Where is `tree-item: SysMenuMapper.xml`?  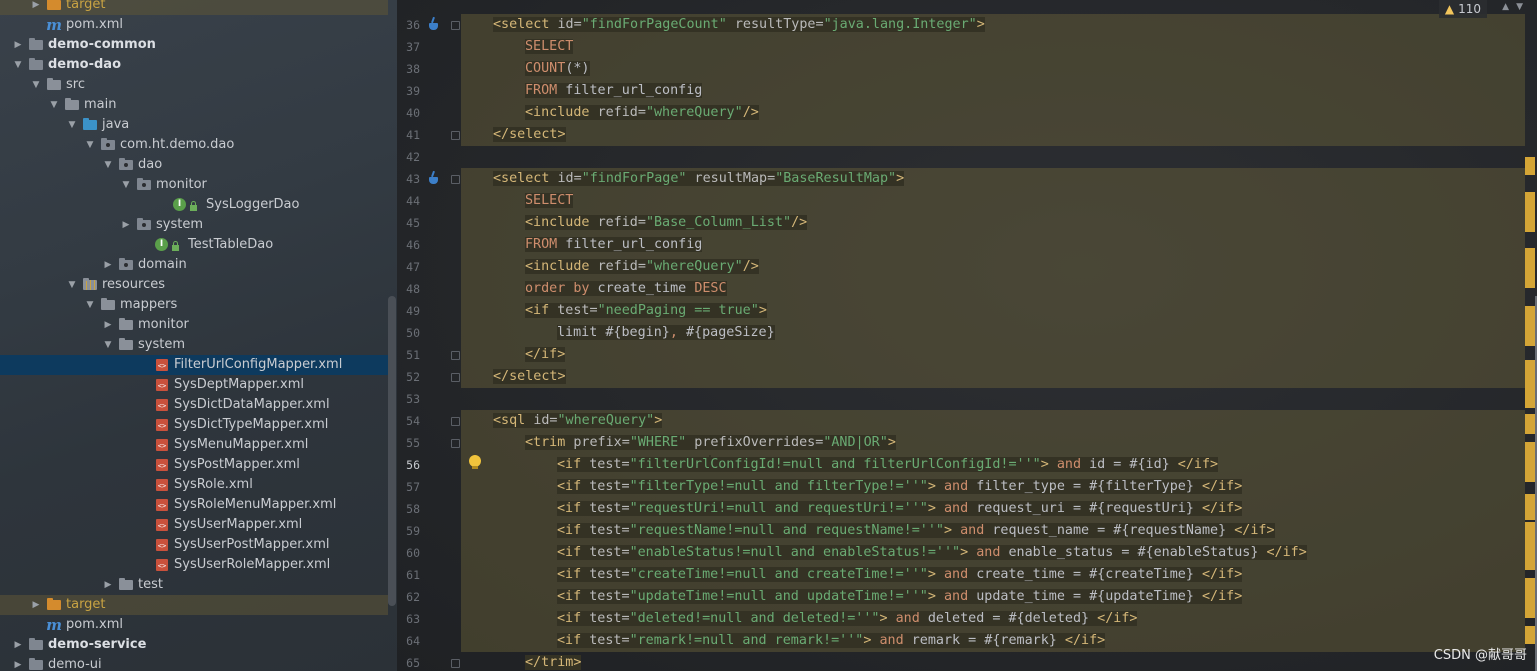
tree-item: SysMenuMapper.xml is located at coordinates (194, 445).